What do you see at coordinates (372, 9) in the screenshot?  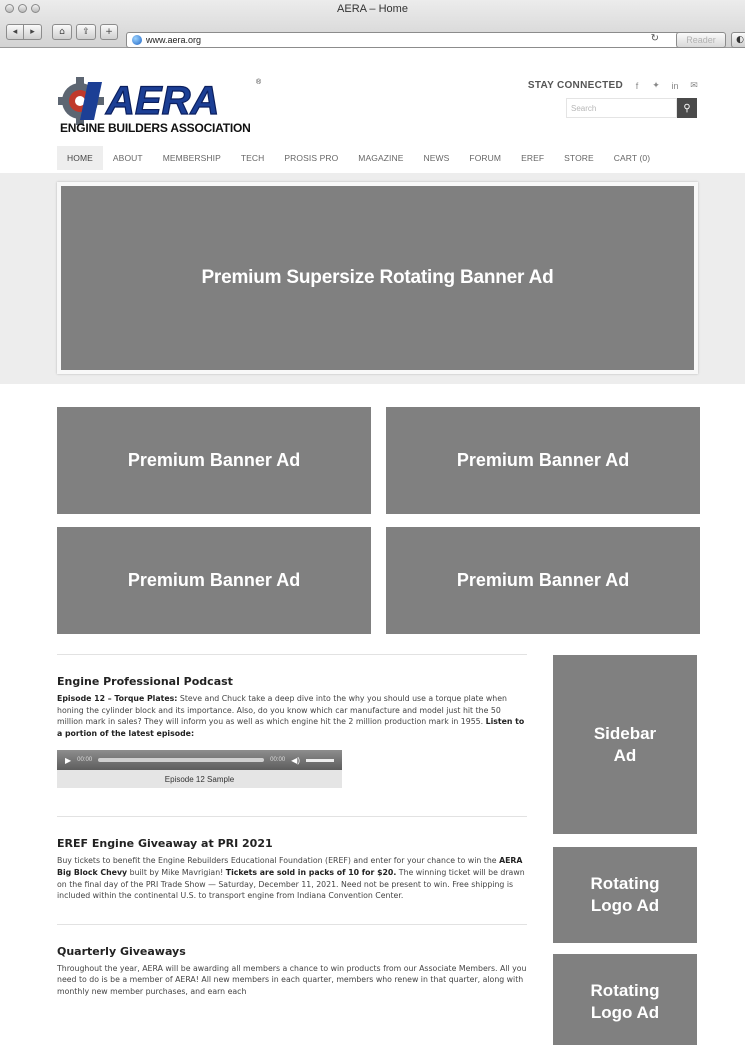 I see `window-title: AERA – Home` at bounding box center [372, 9].